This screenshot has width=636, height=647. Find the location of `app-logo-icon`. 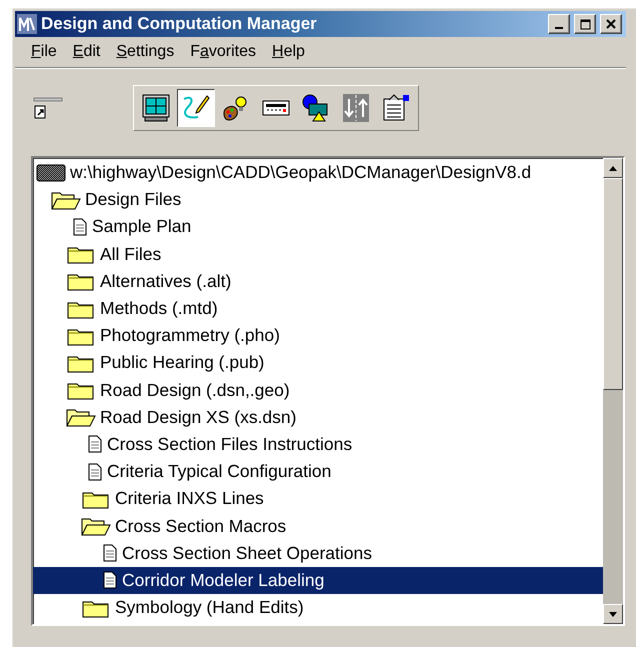

app-logo-icon is located at coordinates (27, 24).